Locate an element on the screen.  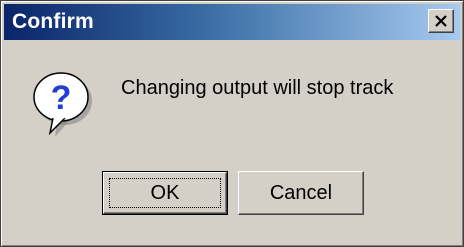
ok-button: OK is located at coordinates (165, 193).